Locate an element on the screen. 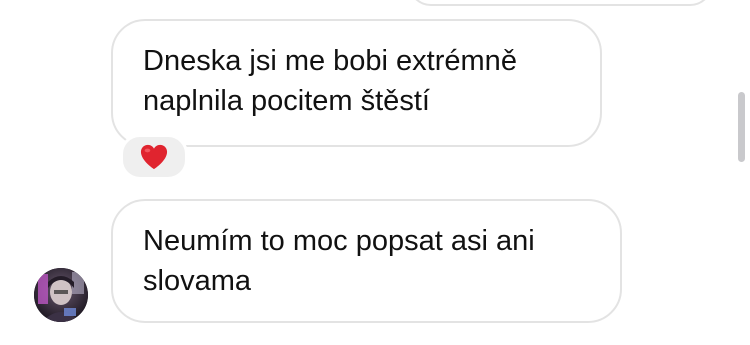  sender-avatar is located at coordinates (61, 295).